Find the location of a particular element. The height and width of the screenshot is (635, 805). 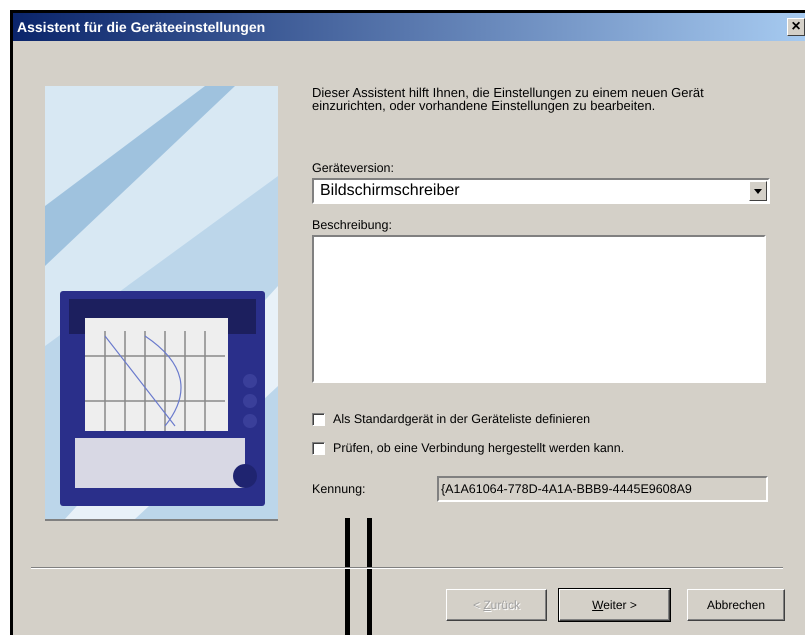

window-title: Assistent für die Geräteeinstellungen is located at coordinates (141, 27).